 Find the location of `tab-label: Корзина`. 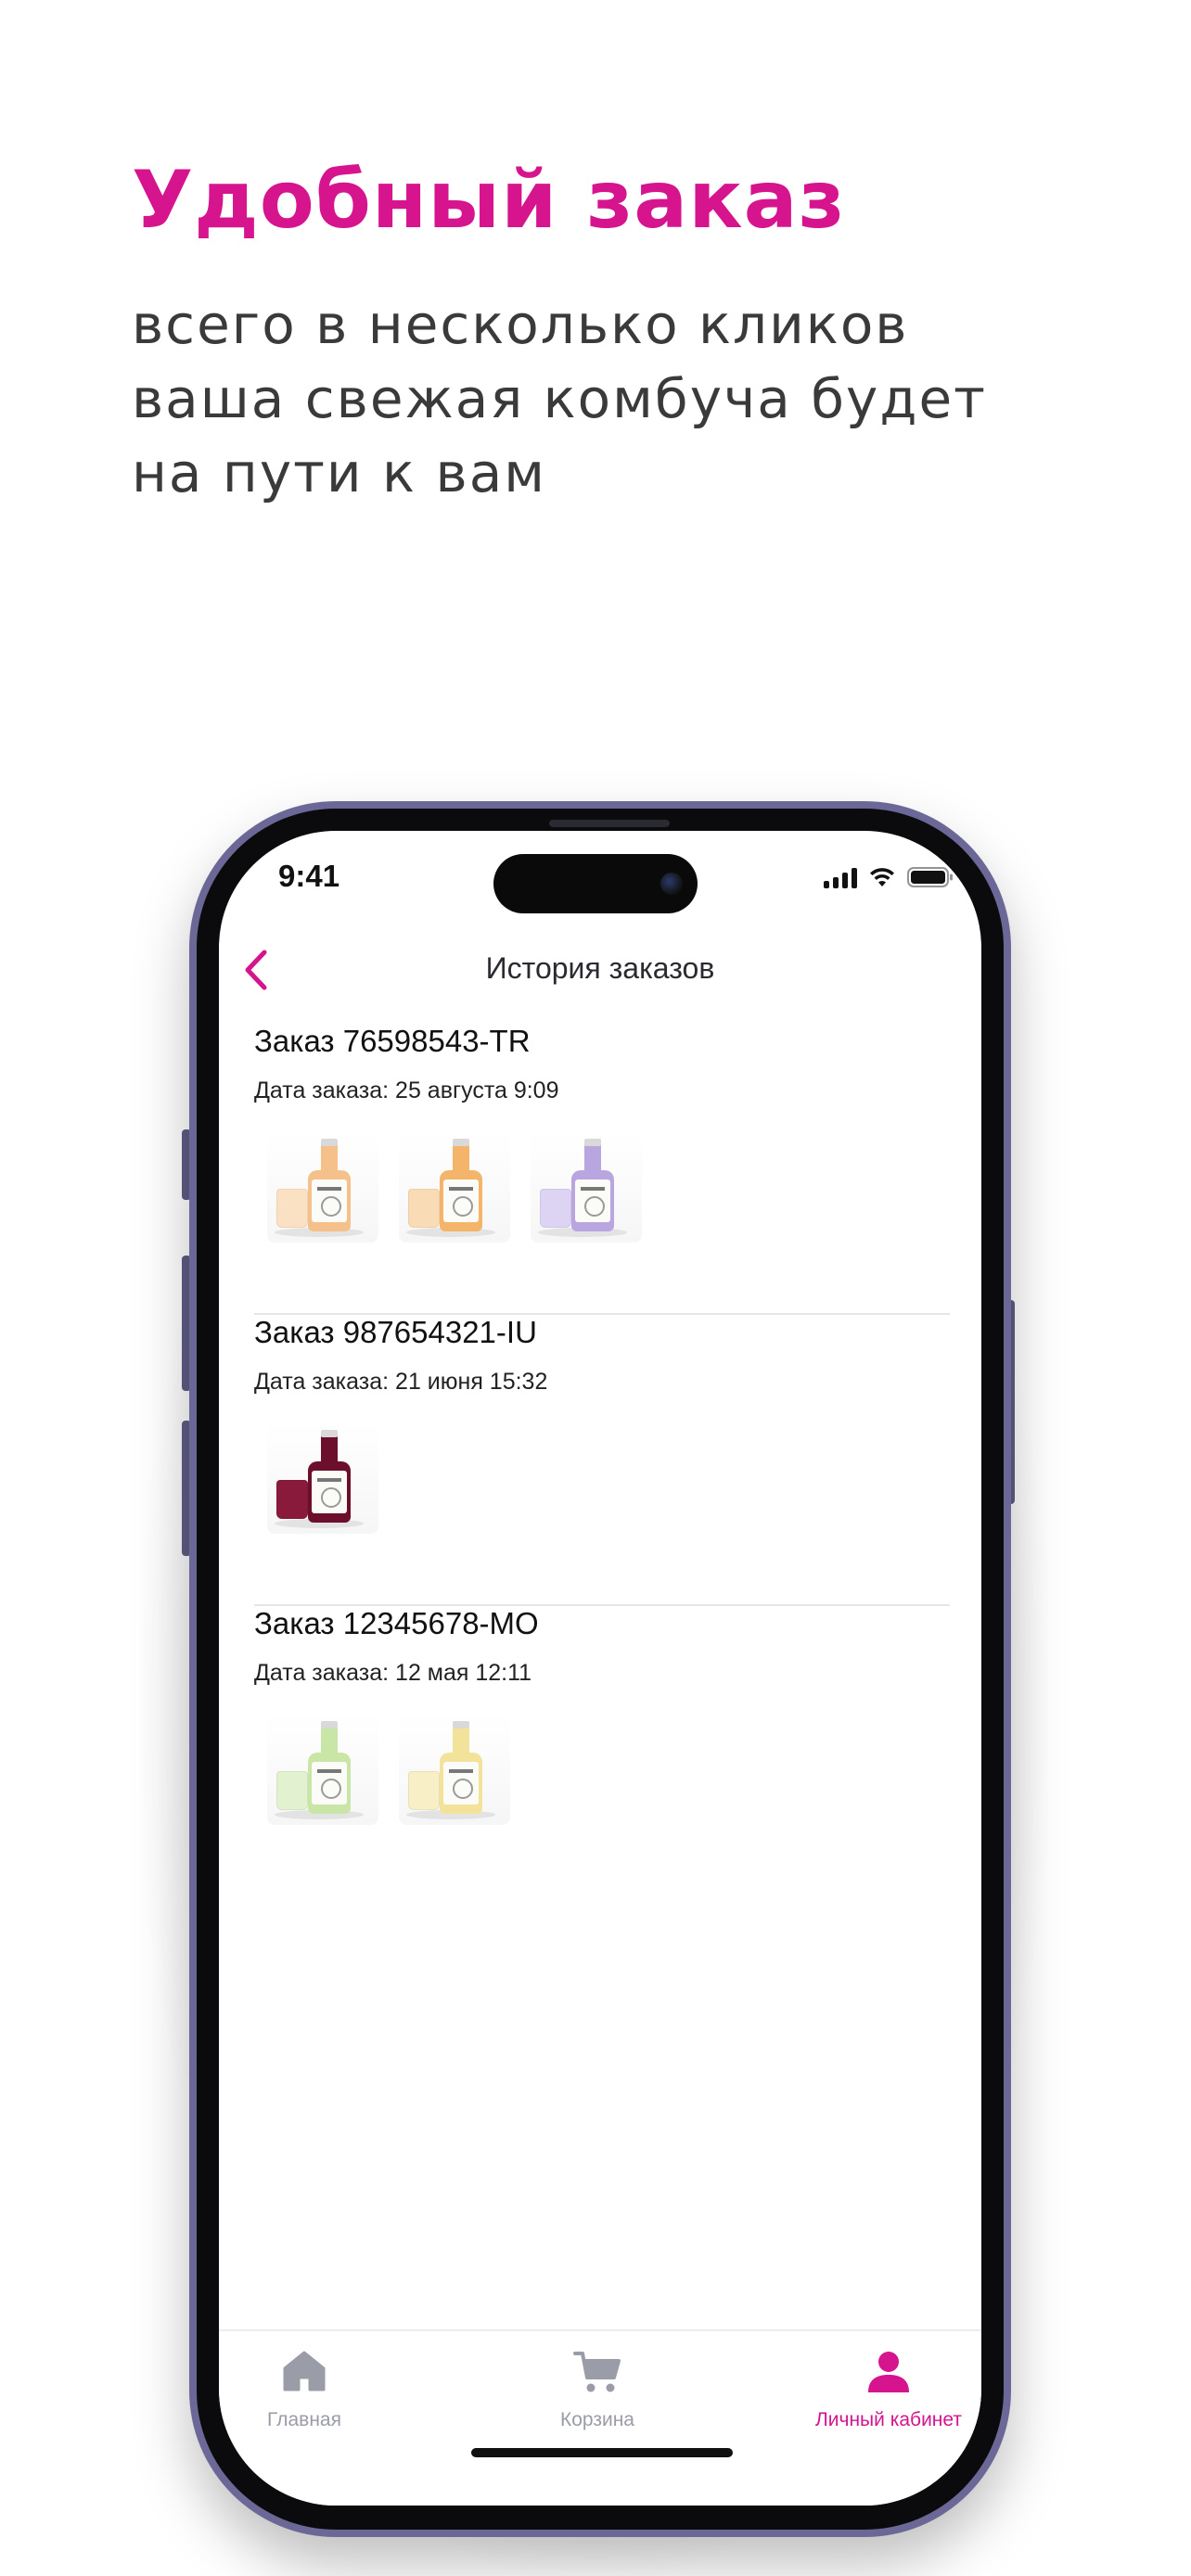

tab-label: Корзина is located at coordinates (597, 2419).